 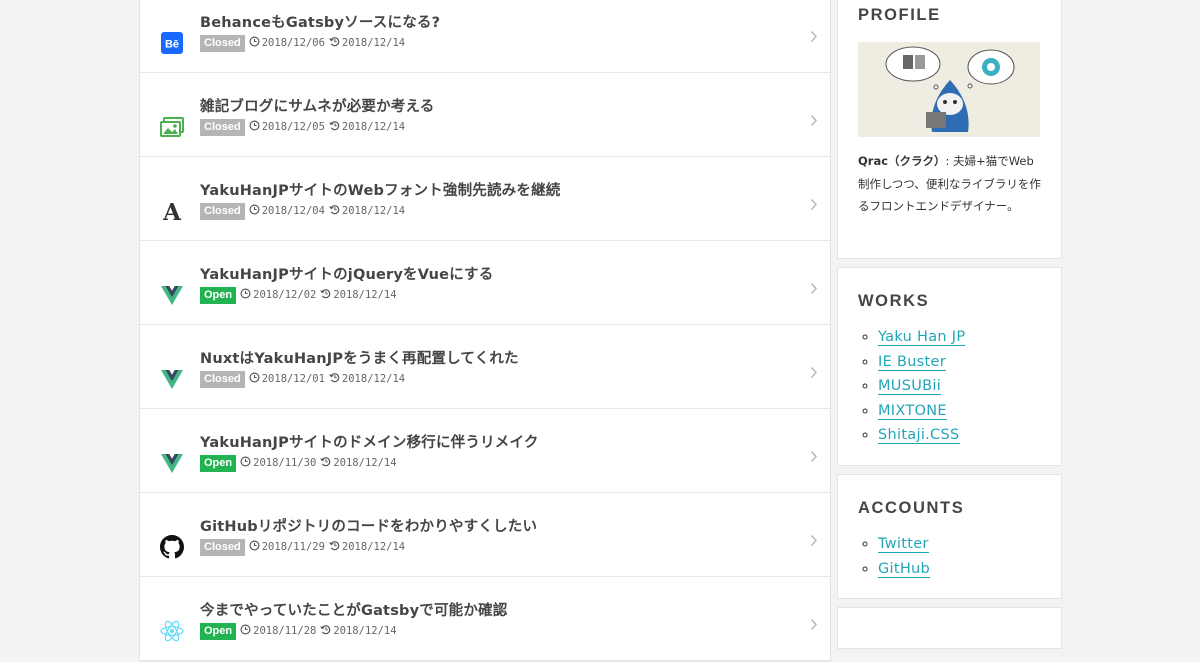 I want to click on font-icon: A, so click(x=172, y=211).